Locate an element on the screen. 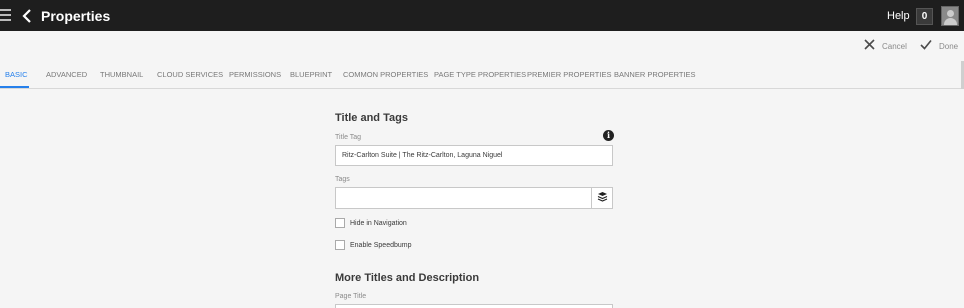 The width and height of the screenshot is (964, 308). tab-banner-properties: BANNER PROPERTIES is located at coordinates (655, 74).